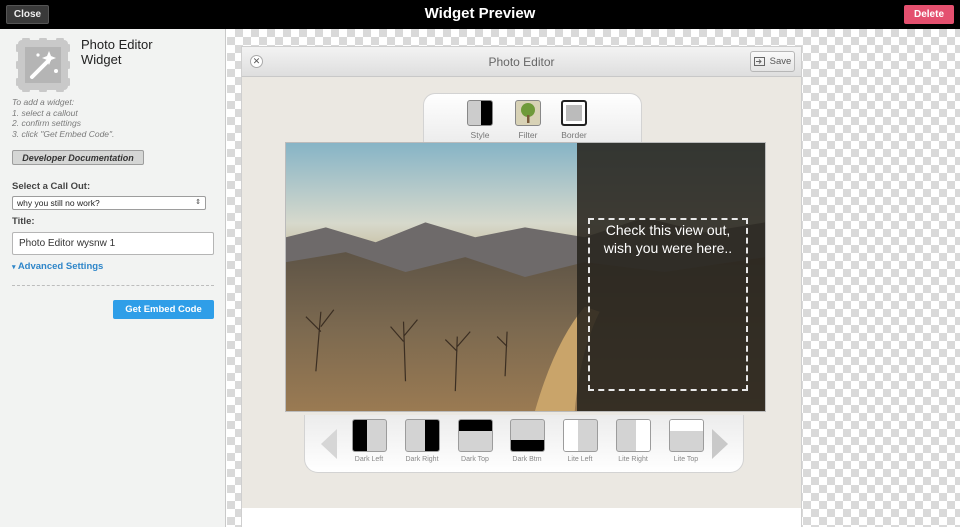  What do you see at coordinates (109, 203) in the screenshot?
I see `callout-select: why you still no work? ⇕` at bounding box center [109, 203].